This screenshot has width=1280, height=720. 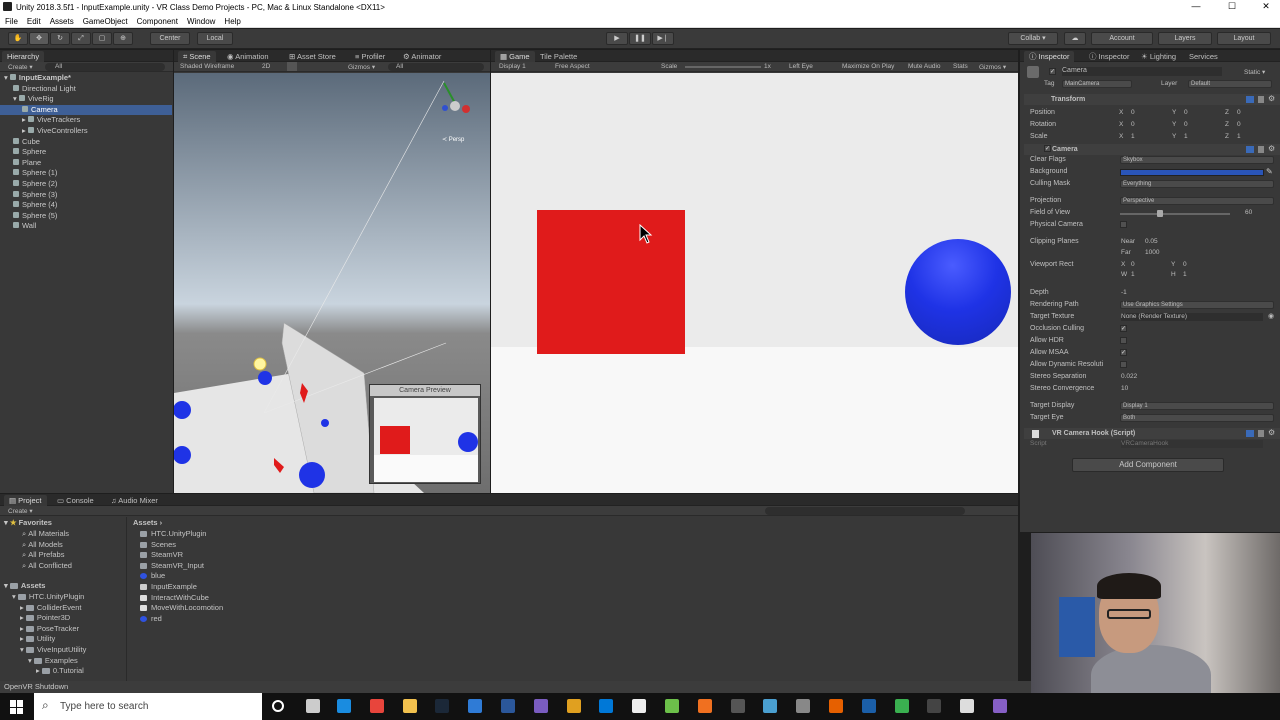 What do you see at coordinates (422, 56) in the screenshot?
I see `tab-animator: ⚙ Animator` at bounding box center [422, 56].